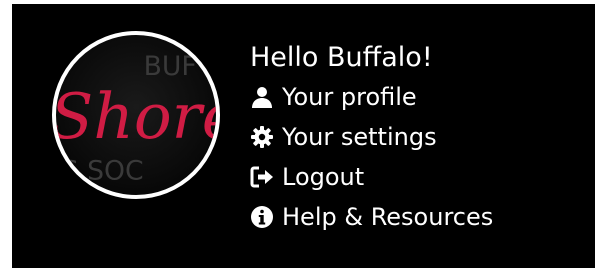  Describe the element at coordinates (359, 137) in the screenshot. I see `menu-item-label: Your settings` at that location.